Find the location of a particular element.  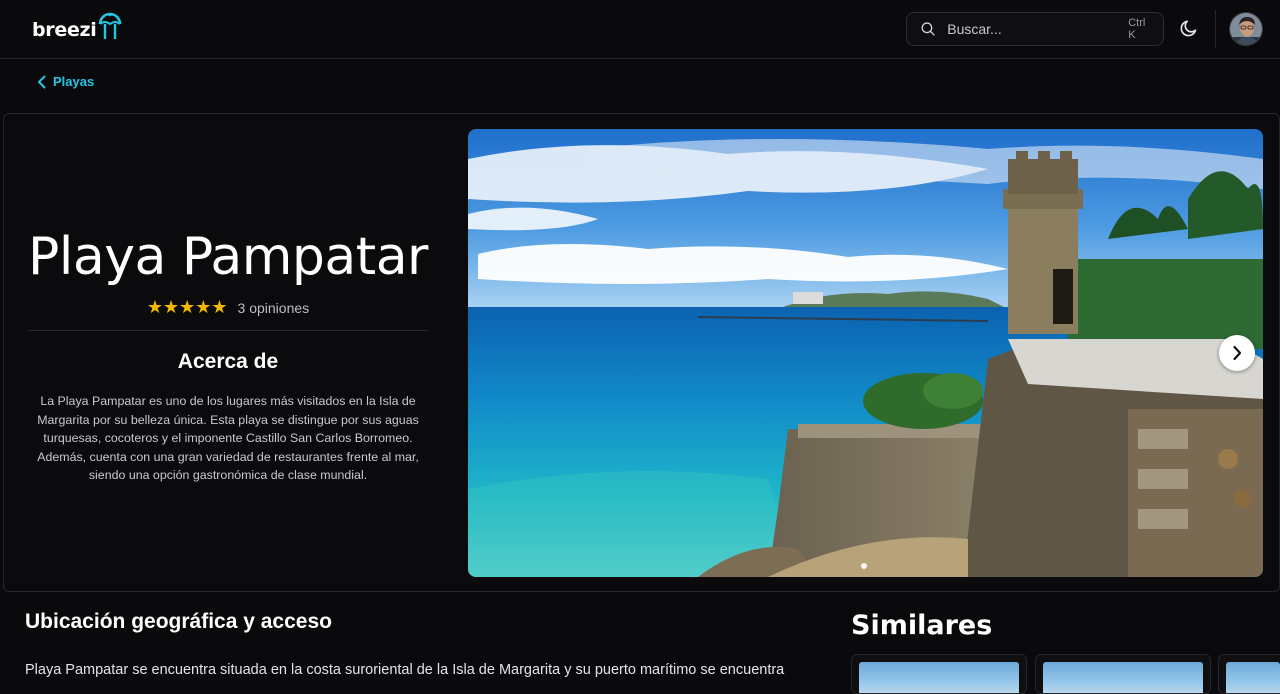

search-input is located at coordinates (1038, 29).